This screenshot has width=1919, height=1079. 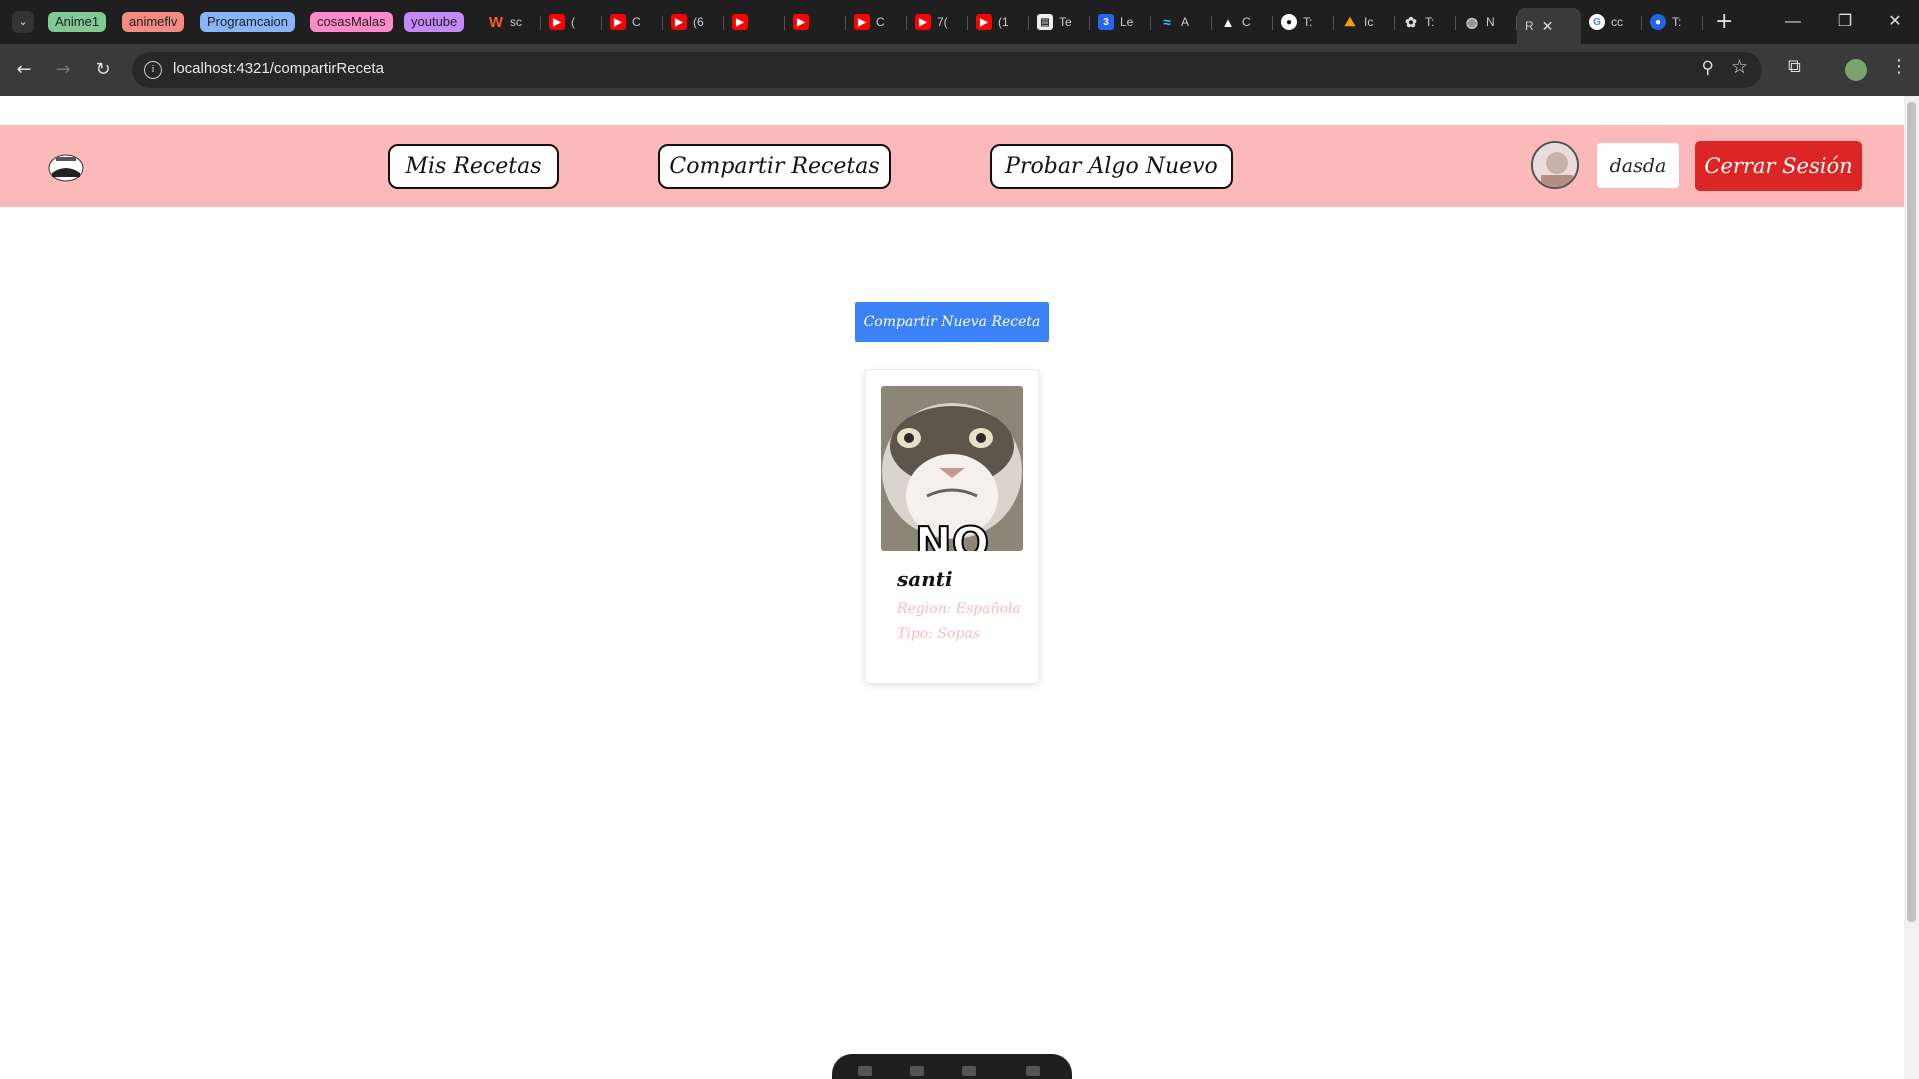 What do you see at coordinates (473, 166) in the screenshot?
I see `nav-mis-recetas-button: Mis Recetas` at bounding box center [473, 166].